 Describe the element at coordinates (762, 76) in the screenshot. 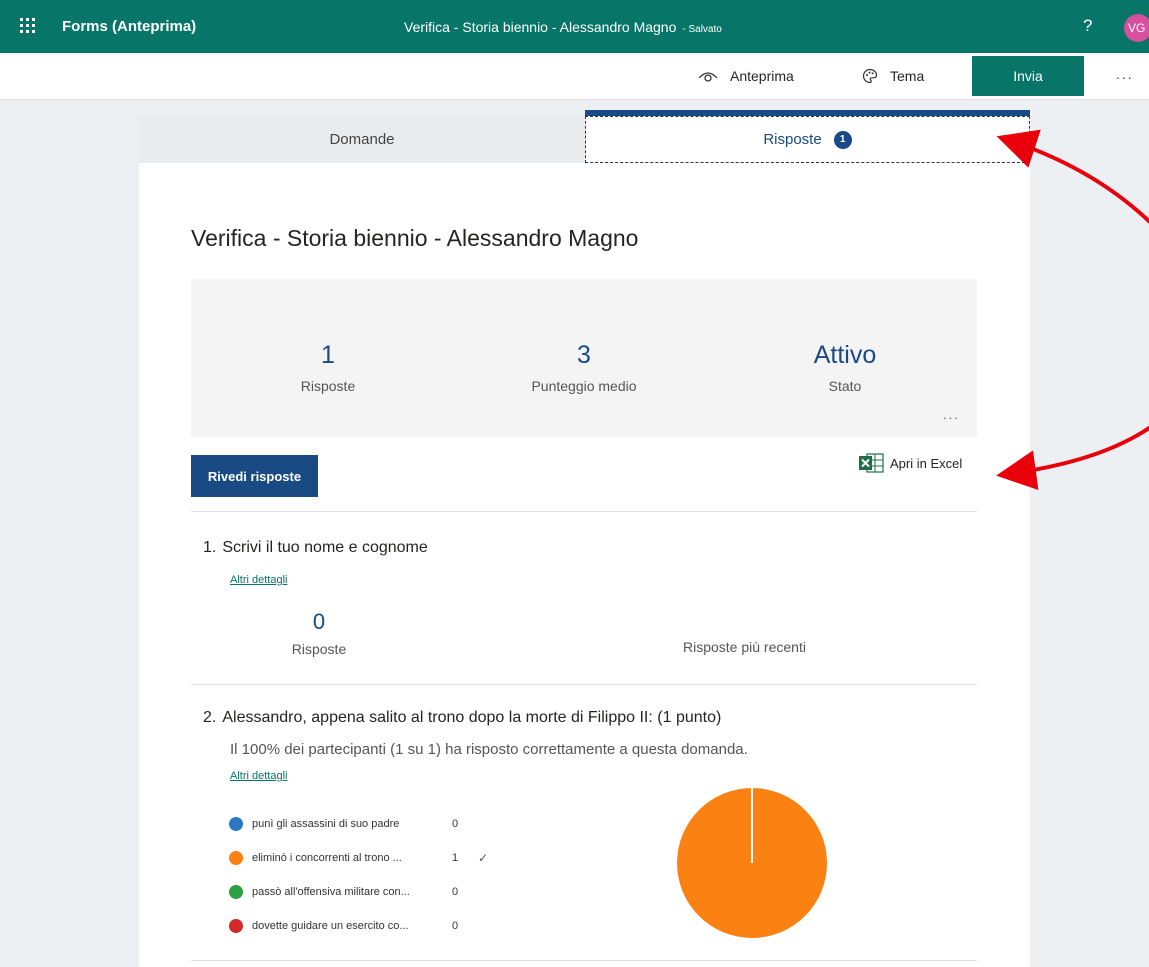

I see `preview-label: Anteprima` at that location.